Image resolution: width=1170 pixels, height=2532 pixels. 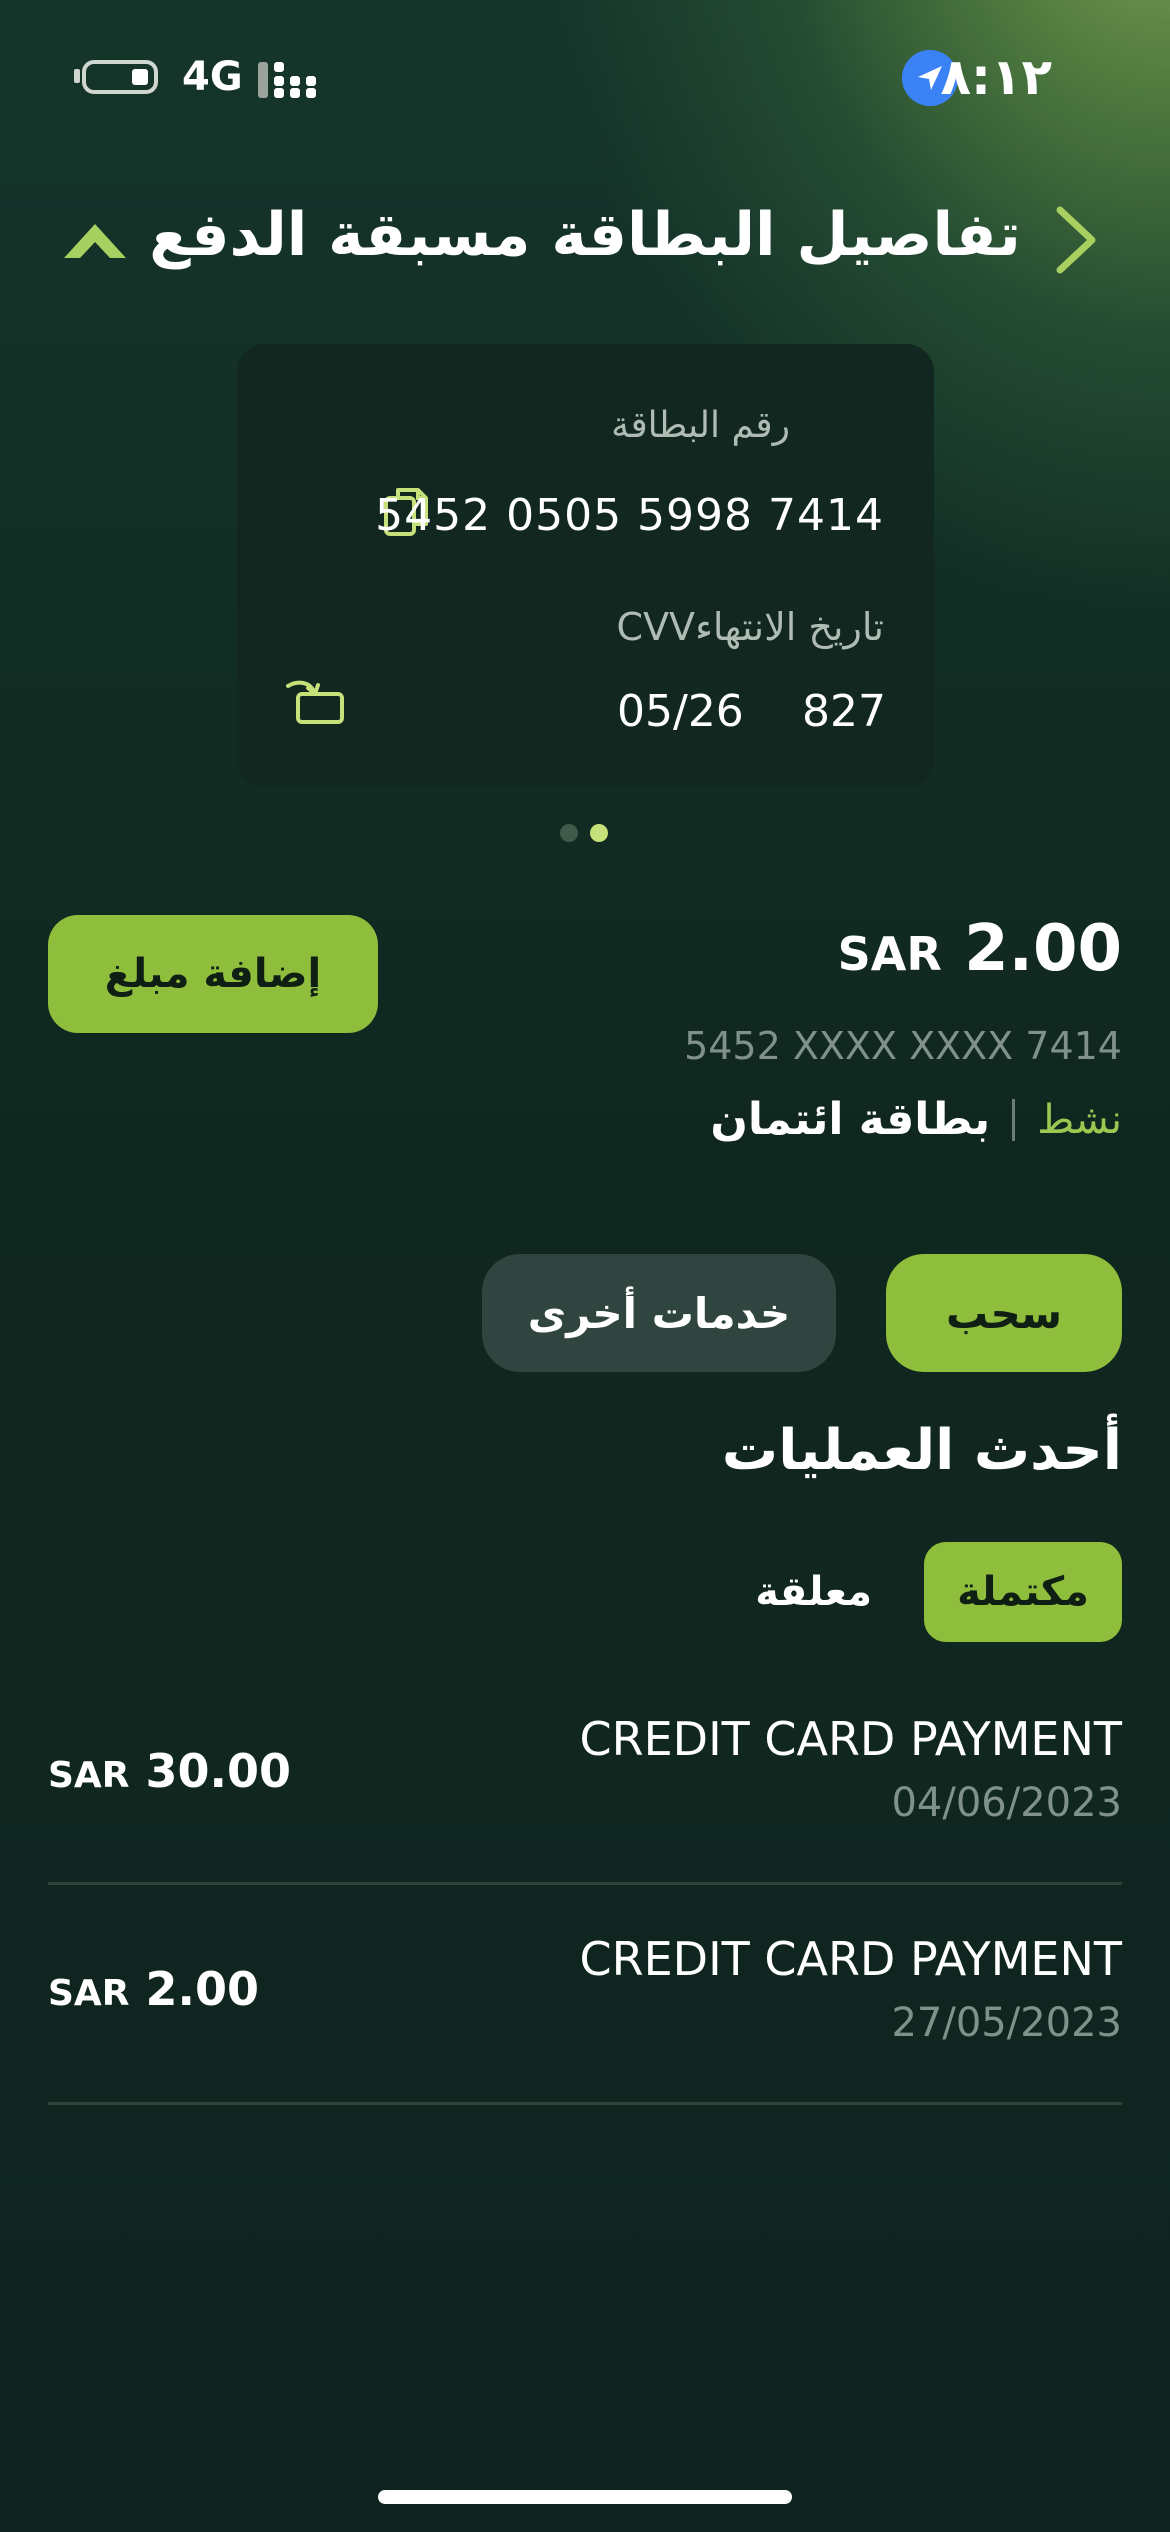 I want to click on divider, so click(x=1014, y=1119).